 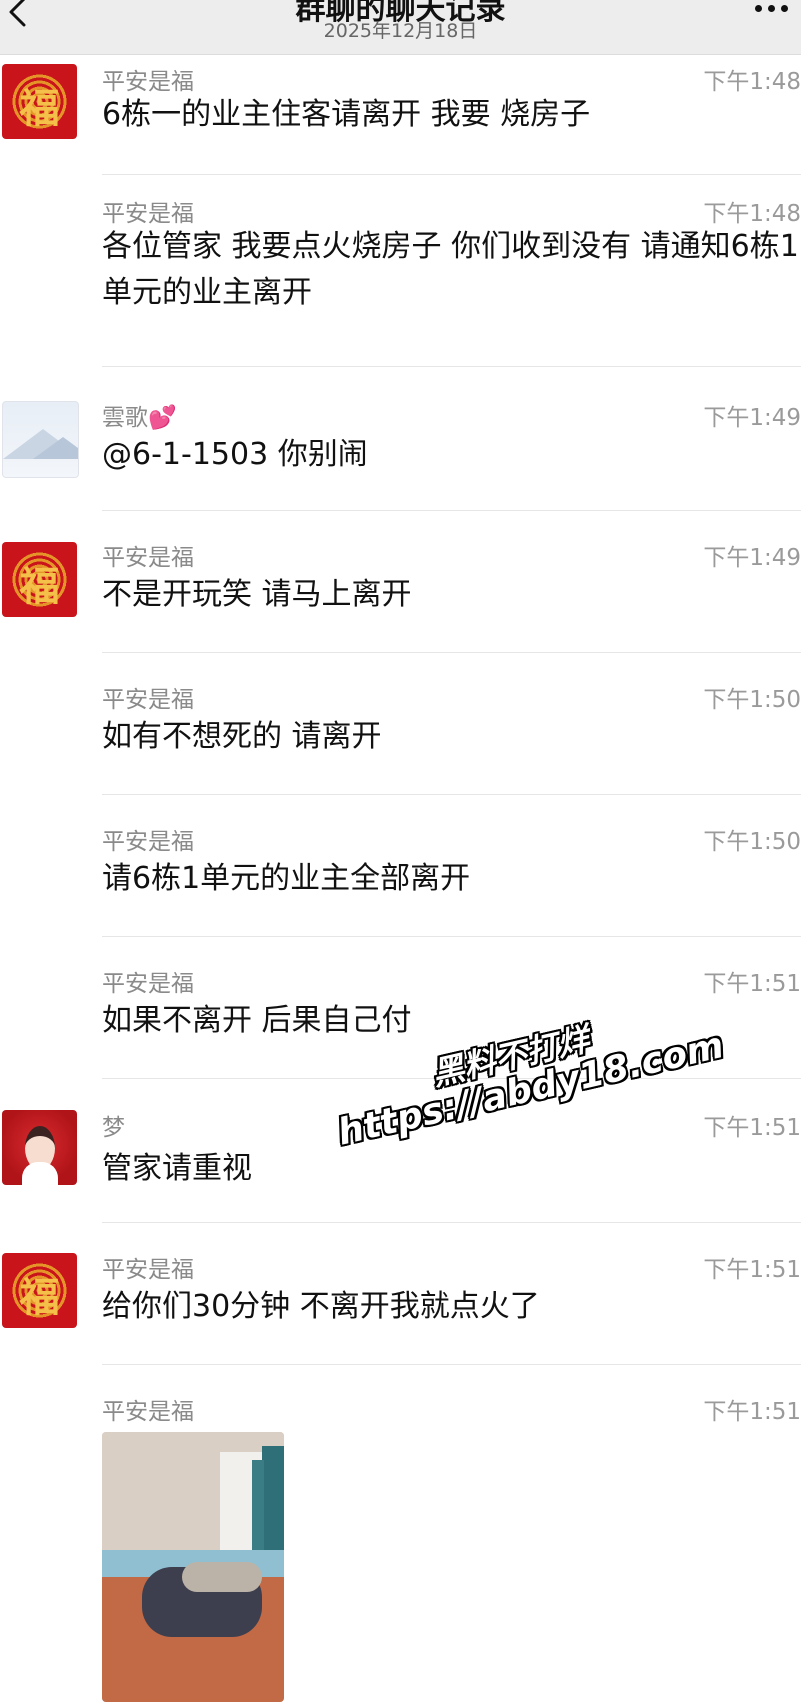 I want to click on chat-header: 群聊的聊天记录 2025年12月18日, so click(x=400, y=27).